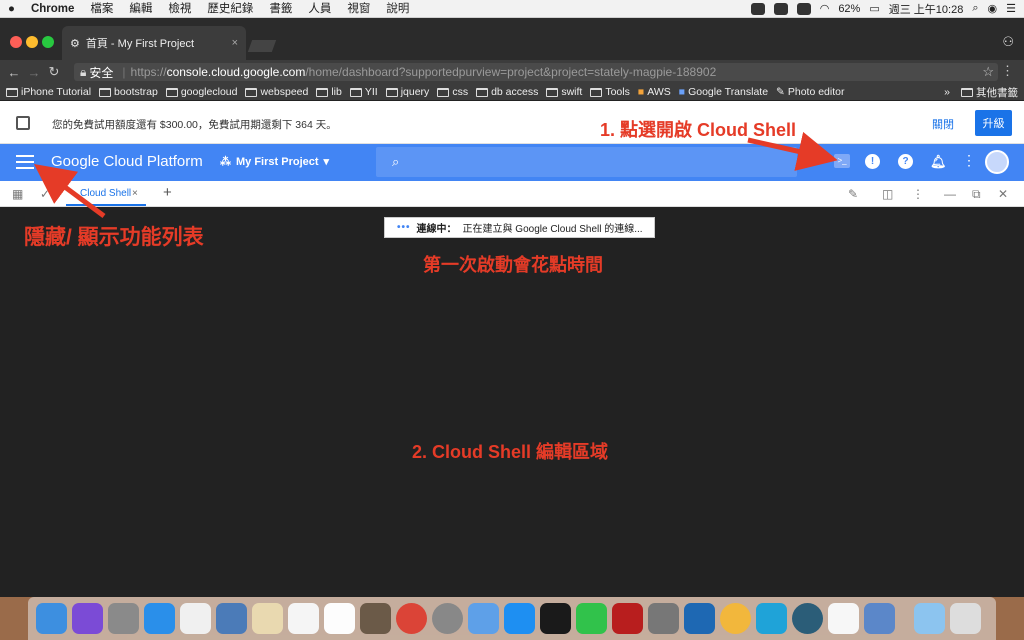  What do you see at coordinates (905, 161) in the screenshot?
I see `help-icon: ?` at bounding box center [905, 161].